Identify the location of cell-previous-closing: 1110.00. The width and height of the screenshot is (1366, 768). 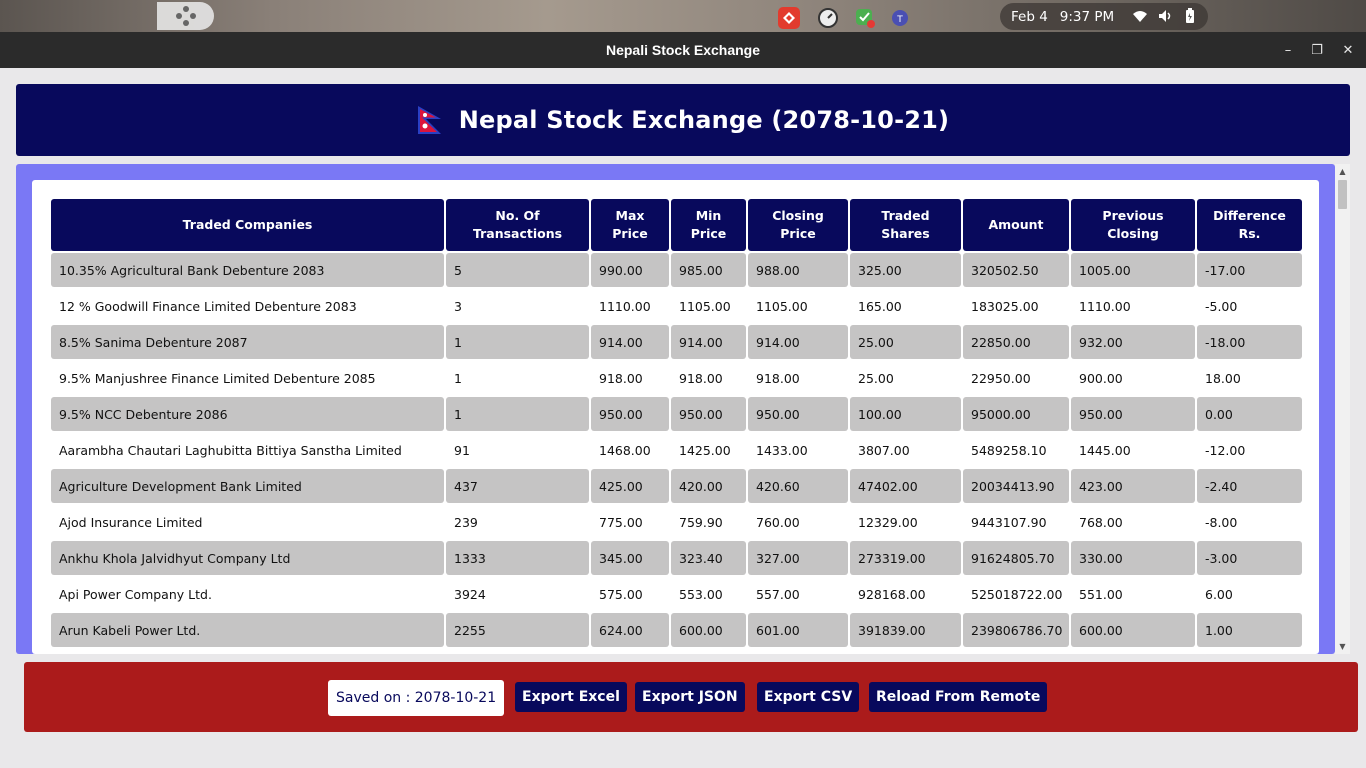
(1133, 306).